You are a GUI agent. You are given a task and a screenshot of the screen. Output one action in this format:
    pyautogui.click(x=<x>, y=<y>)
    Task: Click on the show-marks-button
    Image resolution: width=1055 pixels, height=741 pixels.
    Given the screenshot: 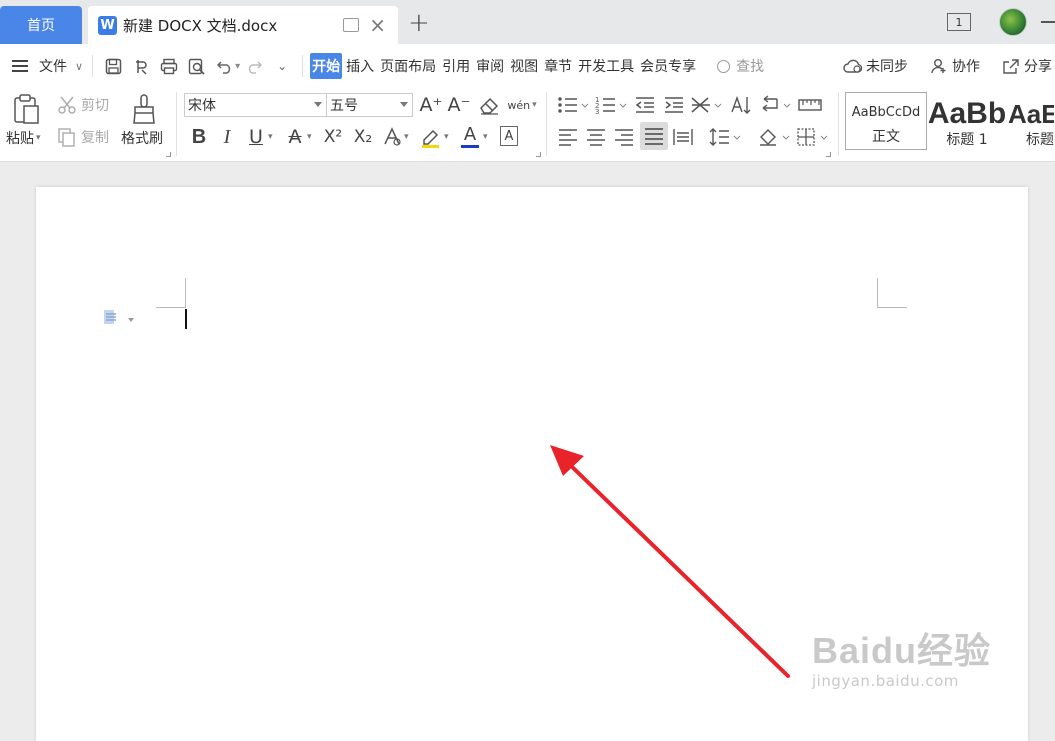 What is the action you would take?
    pyautogui.click(x=776, y=105)
    